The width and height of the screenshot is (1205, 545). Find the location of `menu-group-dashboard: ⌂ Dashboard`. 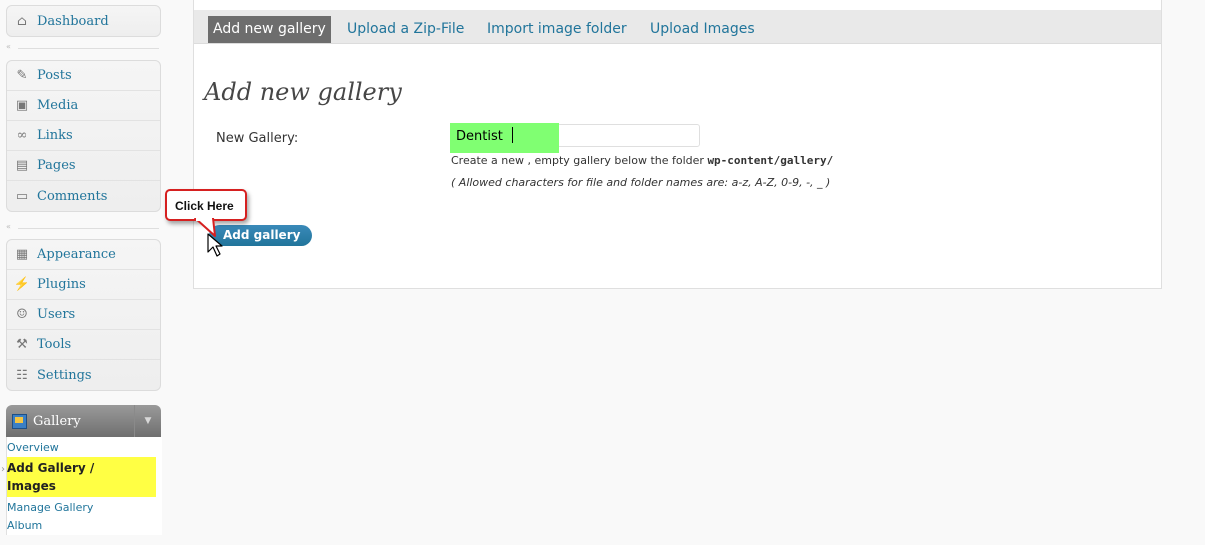

menu-group-dashboard: ⌂ Dashboard is located at coordinates (83, 21).